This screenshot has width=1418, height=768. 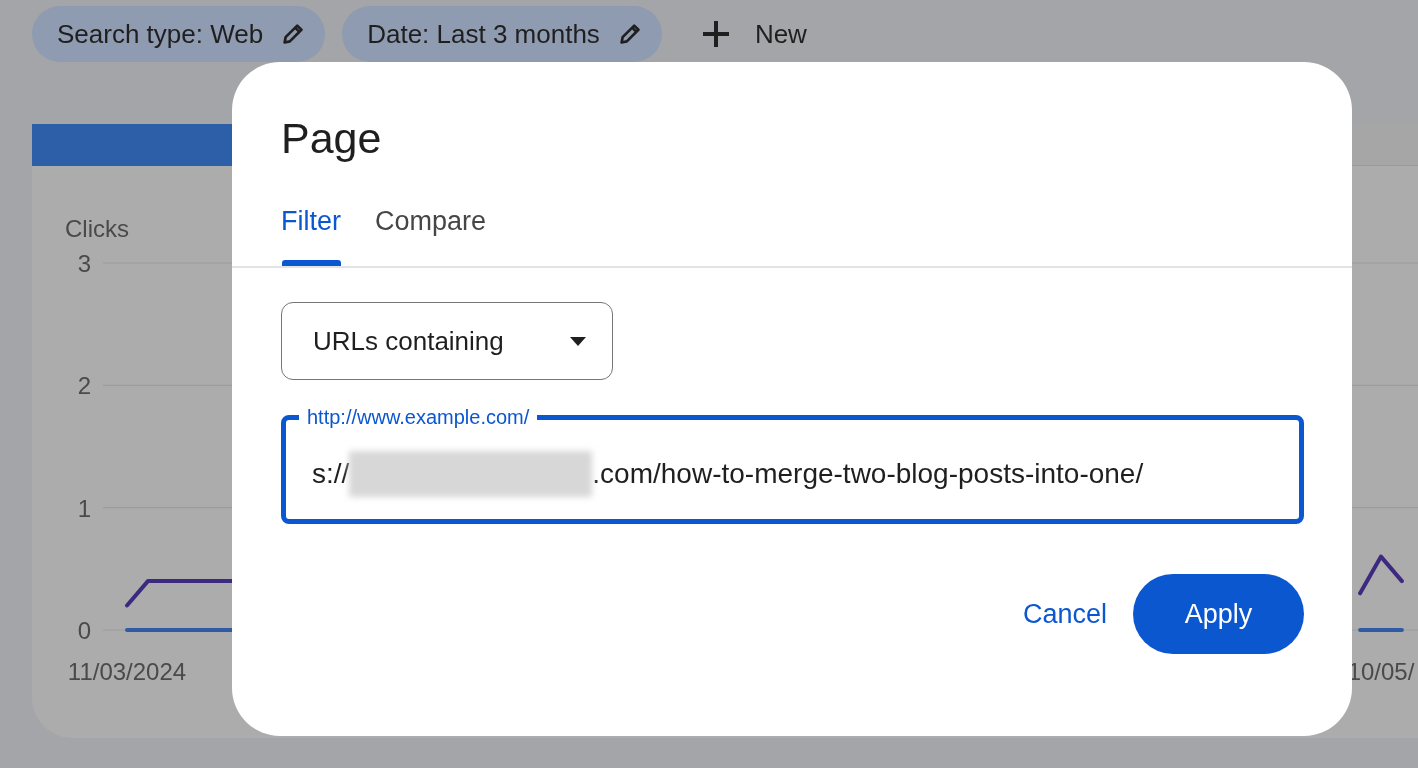 I want to click on plus-icon, so click(x=715, y=34).